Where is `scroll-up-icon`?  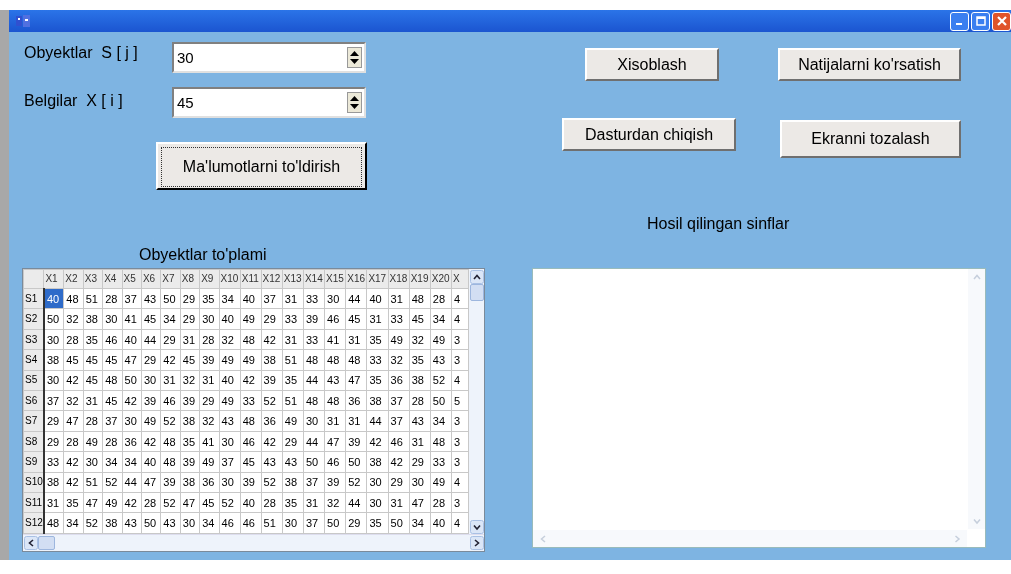 scroll-up-icon is located at coordinates (476, 277).